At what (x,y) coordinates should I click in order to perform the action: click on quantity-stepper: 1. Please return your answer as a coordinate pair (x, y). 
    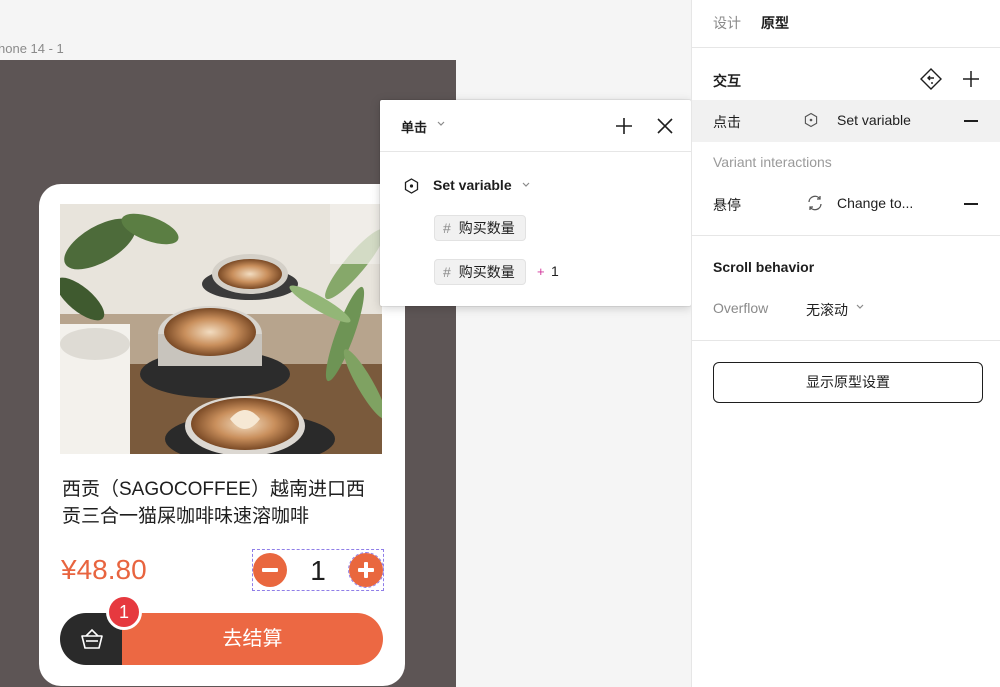
    Looking at the image, I should click on (318, 570).